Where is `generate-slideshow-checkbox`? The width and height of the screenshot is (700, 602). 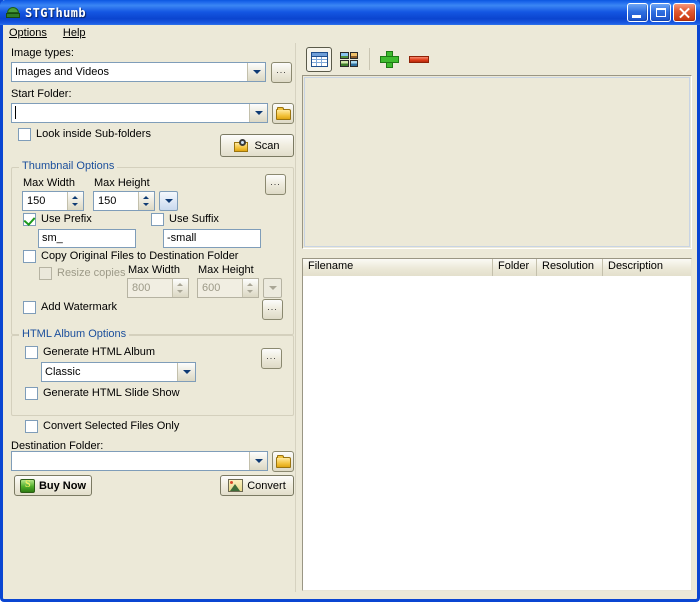
generate-slideshow-checkbox is located at coordinates (31, 393).